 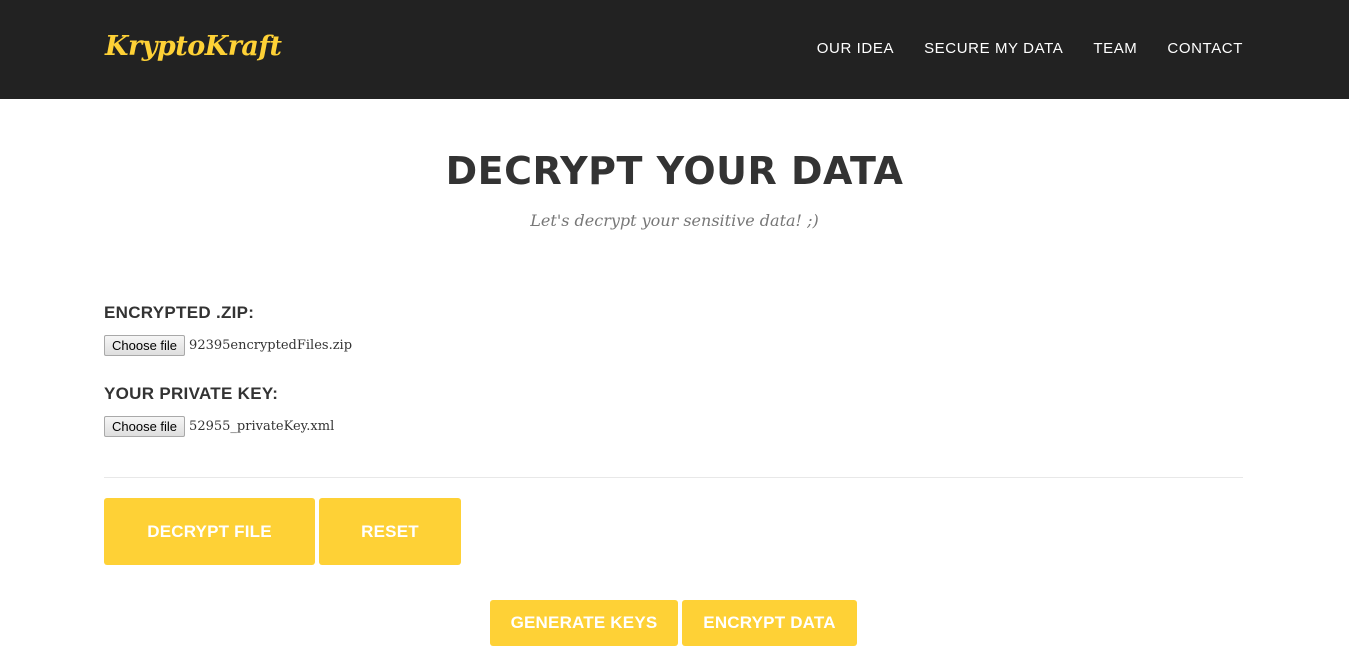 I want to click on decrypt-file-button: DECRYPT FILE, so click(x=209, y=531).